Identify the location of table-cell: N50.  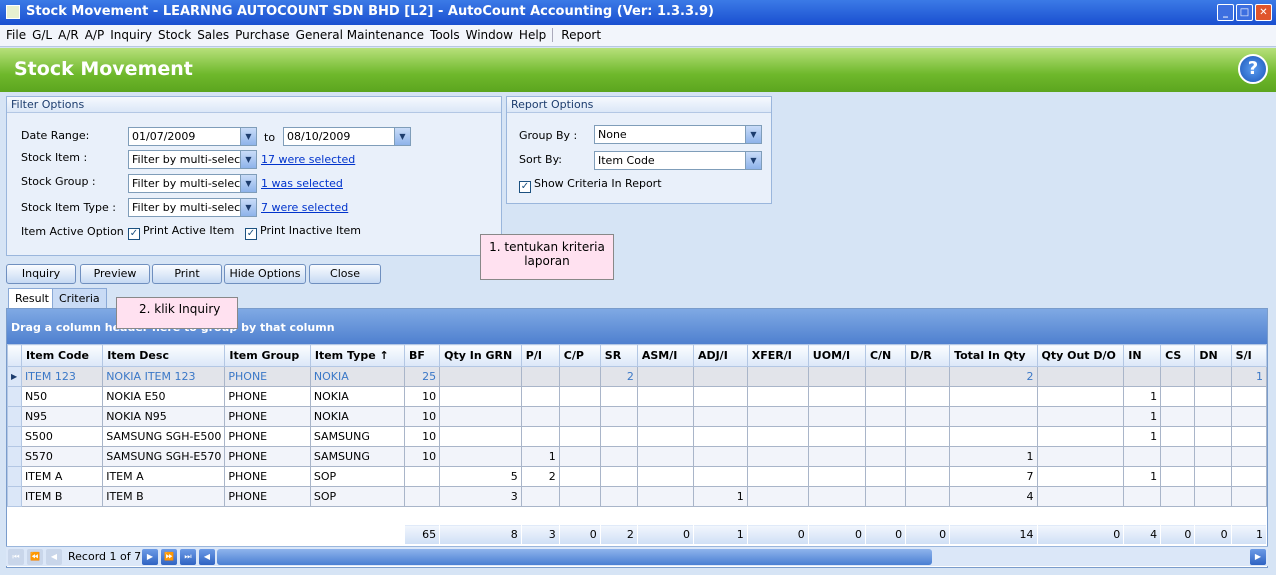
(62, 396).